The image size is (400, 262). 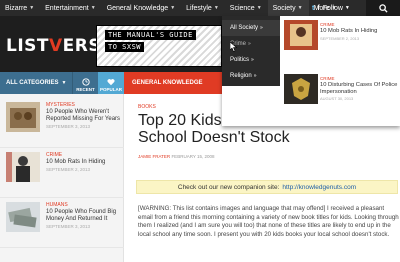 I want to click on all-categories-button: ALL CATEGORIES ▼, so click(x=36, y=83).